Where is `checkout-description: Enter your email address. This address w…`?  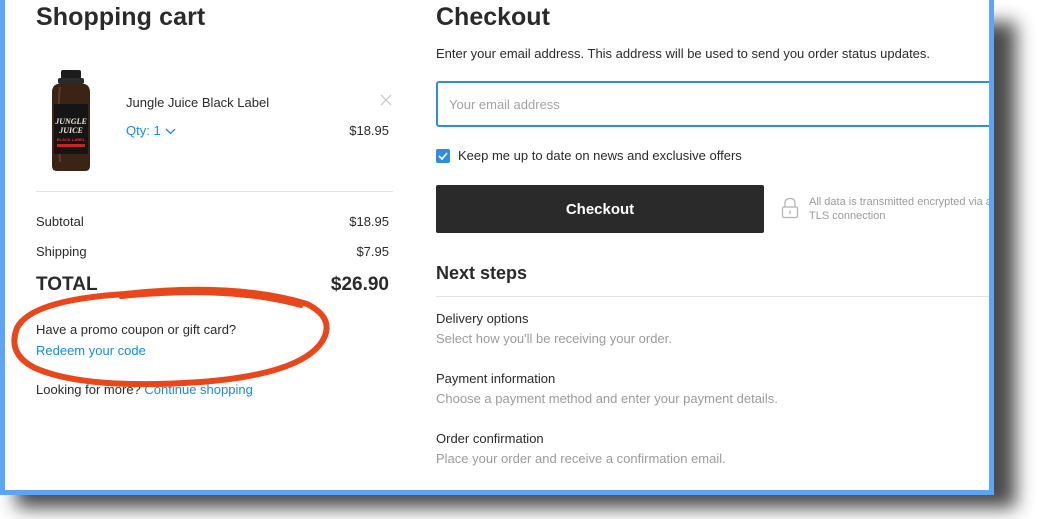 checkout-description: Enter your email address. This address w… is located at coordinates (683, 53).